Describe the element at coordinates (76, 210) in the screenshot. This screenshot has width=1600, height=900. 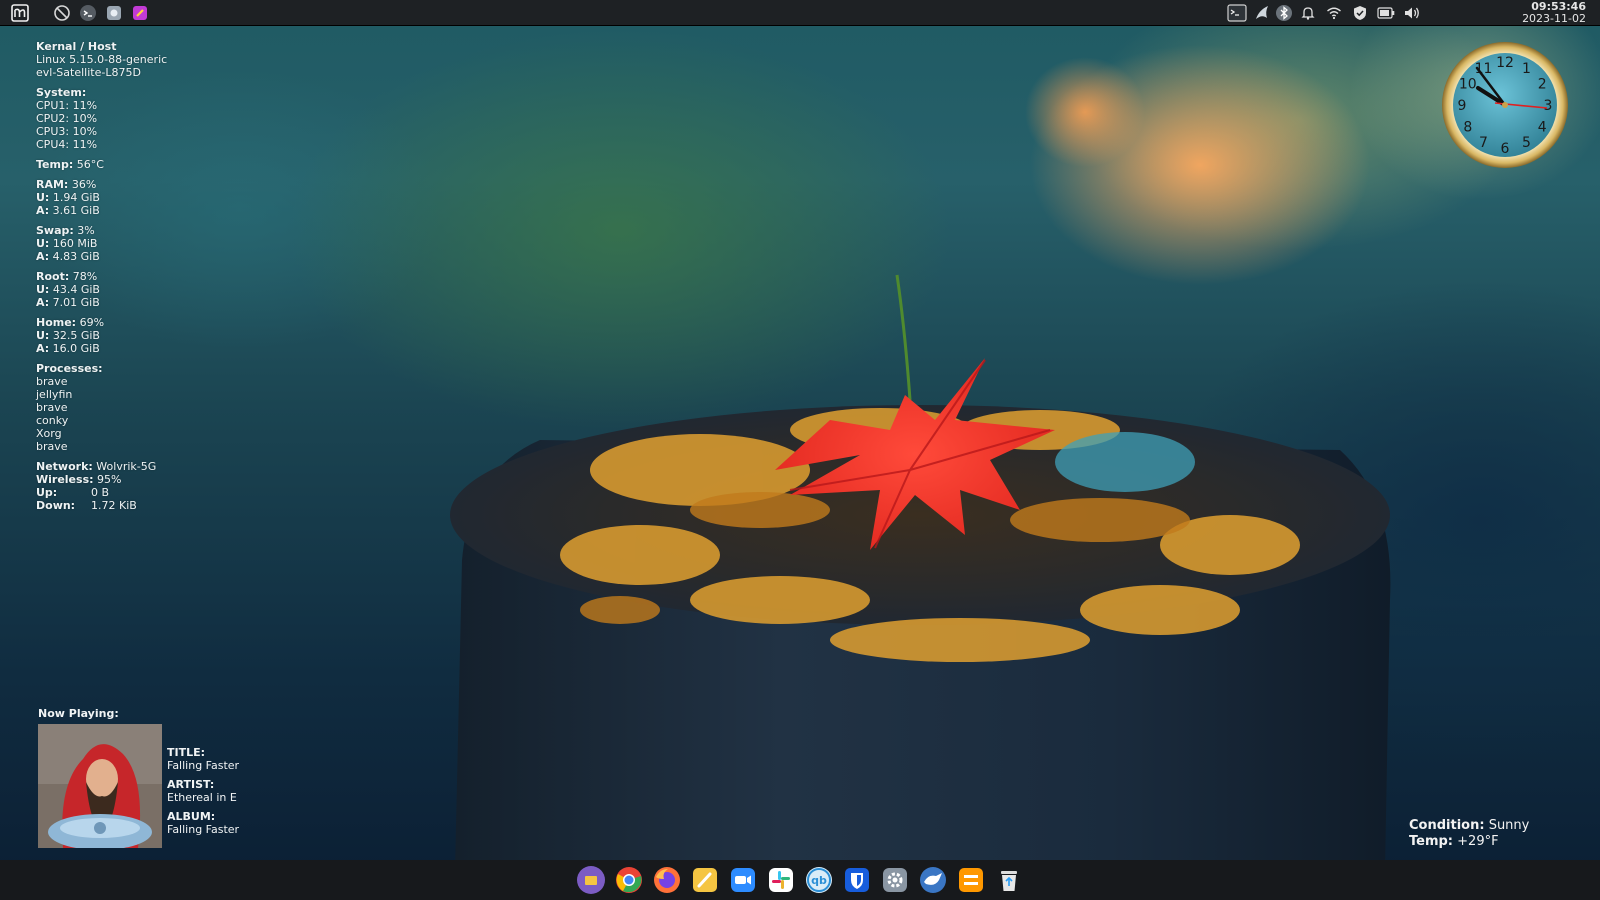
I see `ram-avail: 3.61 GiB` at that location.